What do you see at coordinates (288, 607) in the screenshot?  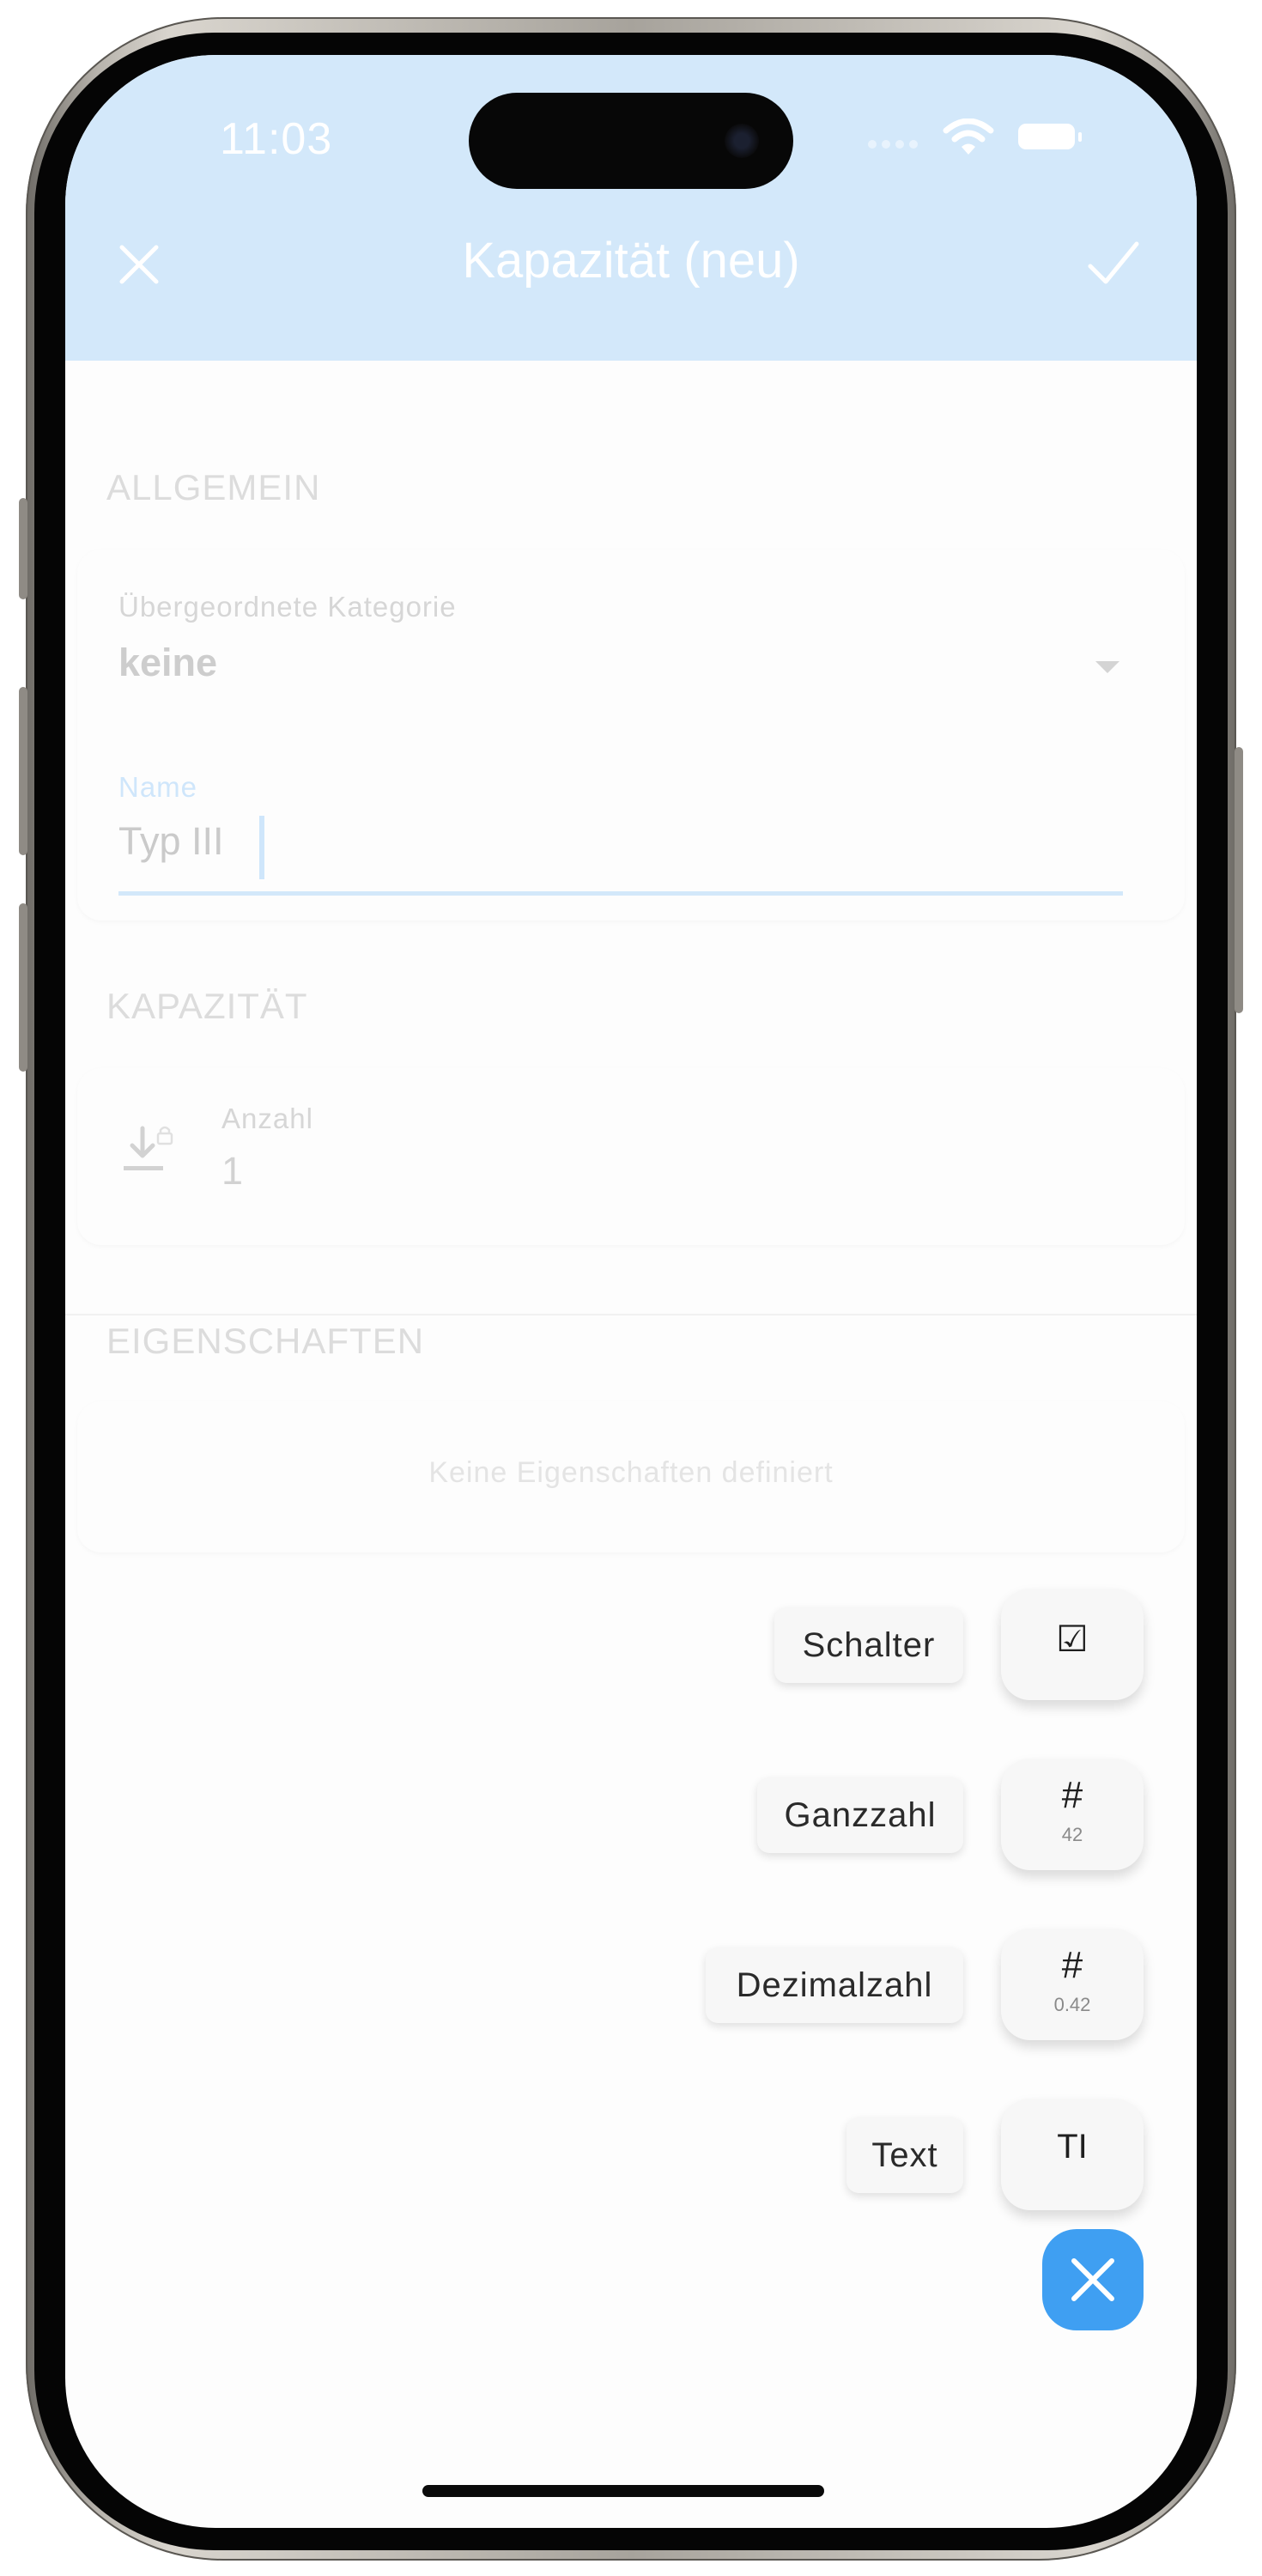 I see `parent-category-label: Übergeordnete Kategorie` at bounding box center [288, 607].